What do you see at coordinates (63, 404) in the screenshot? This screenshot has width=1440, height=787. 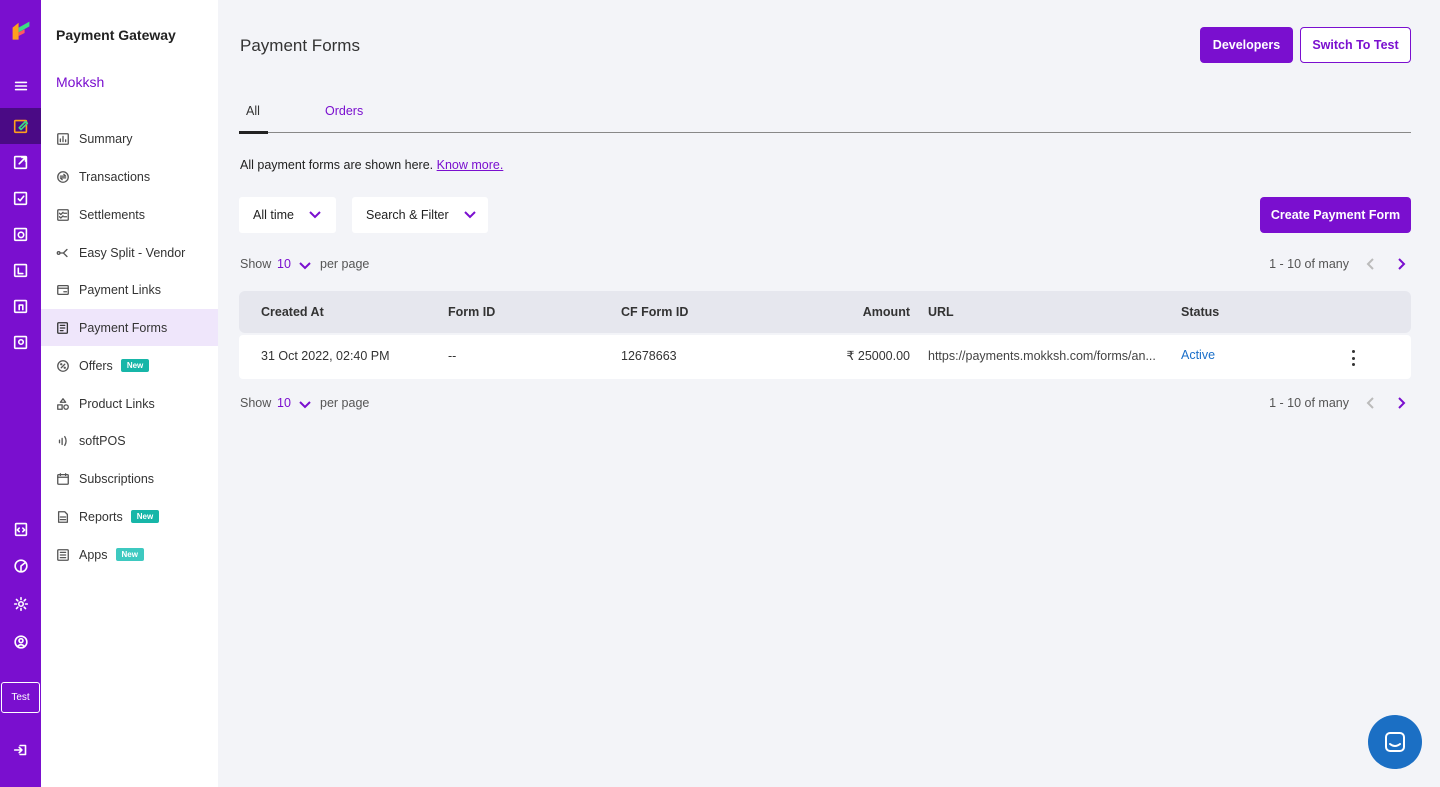 I see `product-icon` at bounding box center [63, 404].